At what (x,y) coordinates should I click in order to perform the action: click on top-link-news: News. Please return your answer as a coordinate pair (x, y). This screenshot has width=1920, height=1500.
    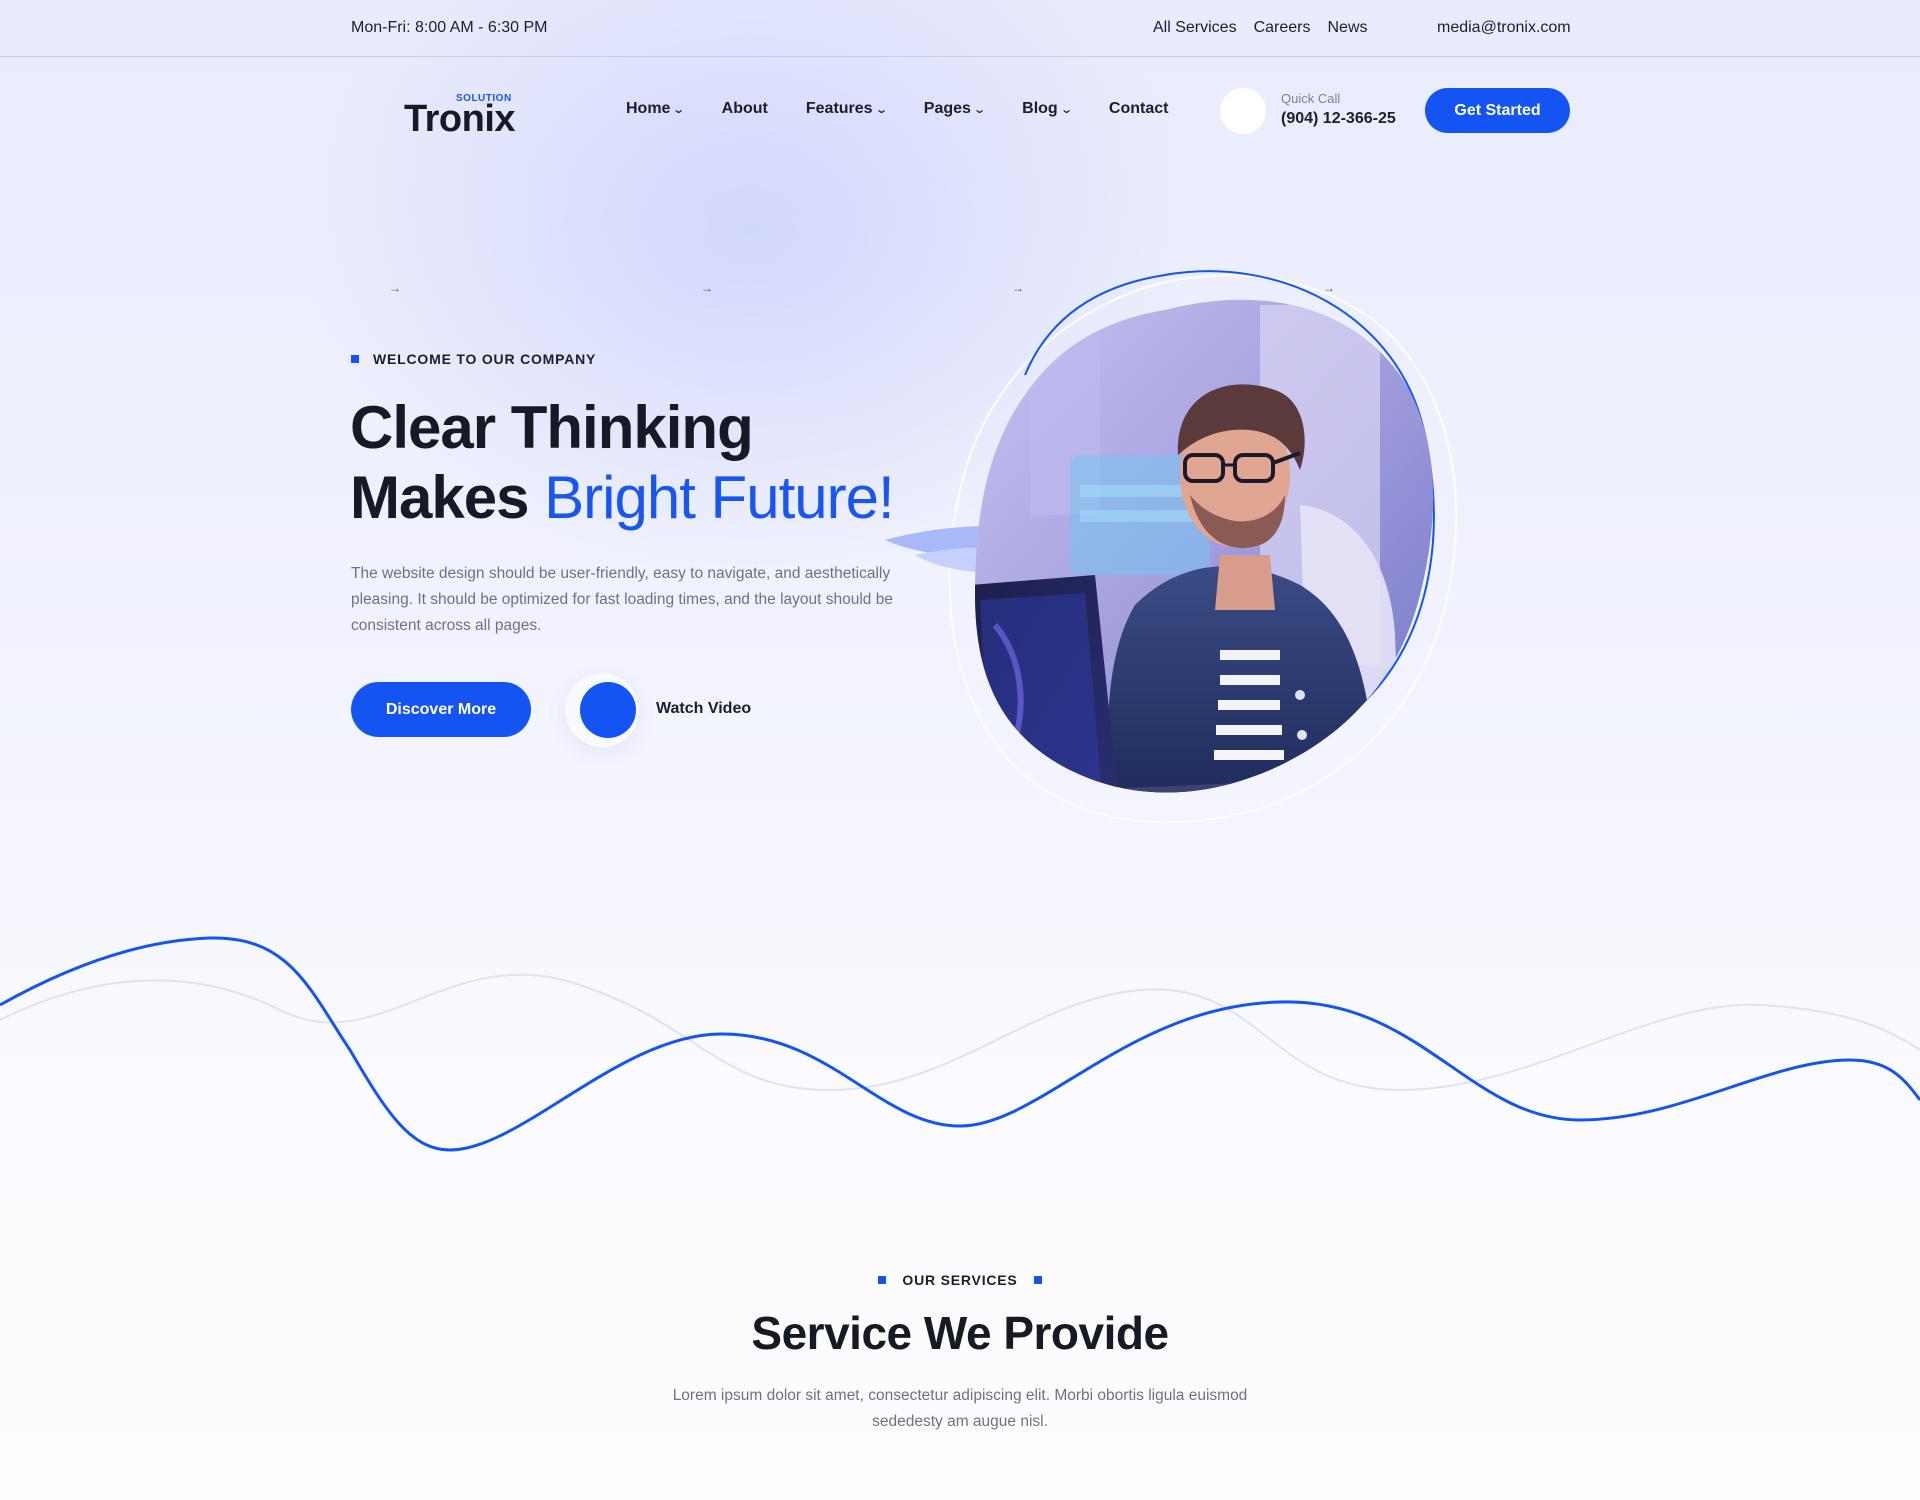
    Looking at the image, I should click on (1347, 28).